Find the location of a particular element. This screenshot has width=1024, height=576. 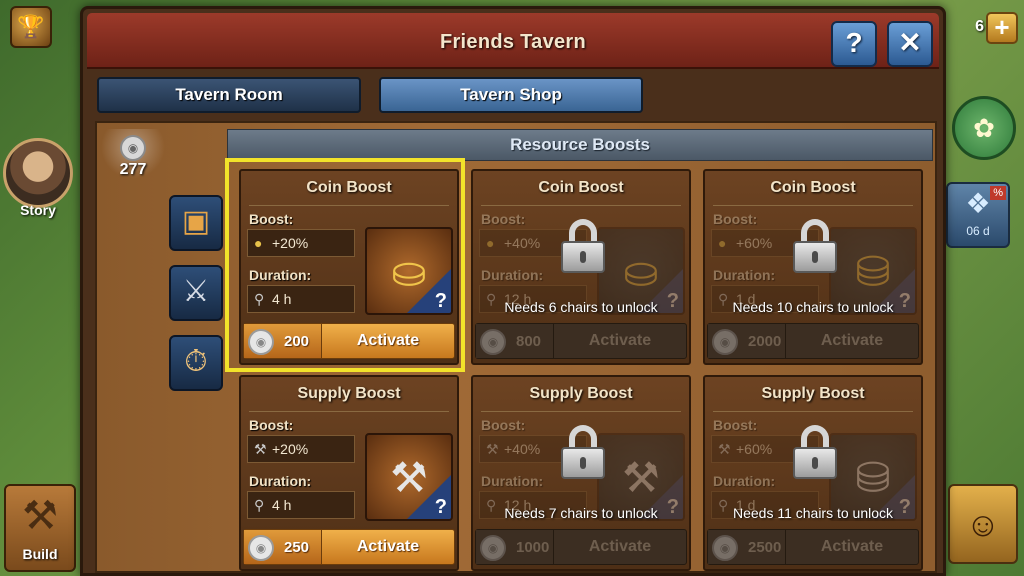

activate-button-disabled: ◉ 1000 Activate is located at coordinates (581, 547).